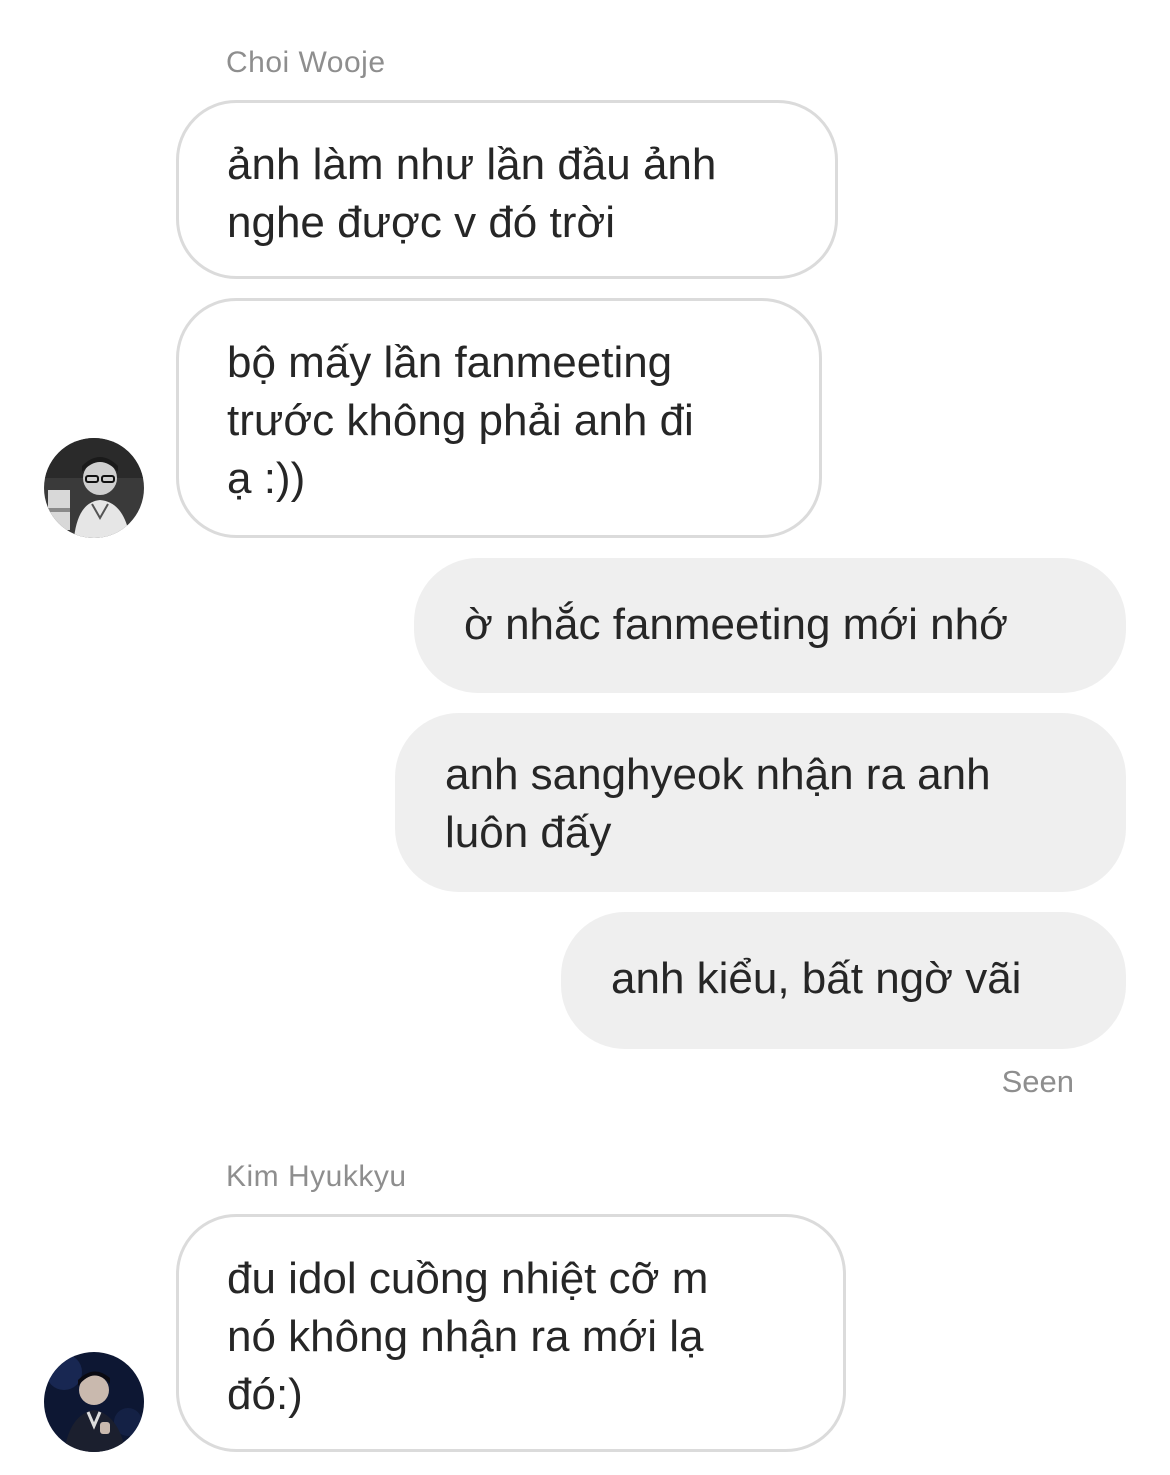 The image size is (1170, 1475). I want to click on sender-name-choi-wooje: Choi Wooje, so click(306, 62).